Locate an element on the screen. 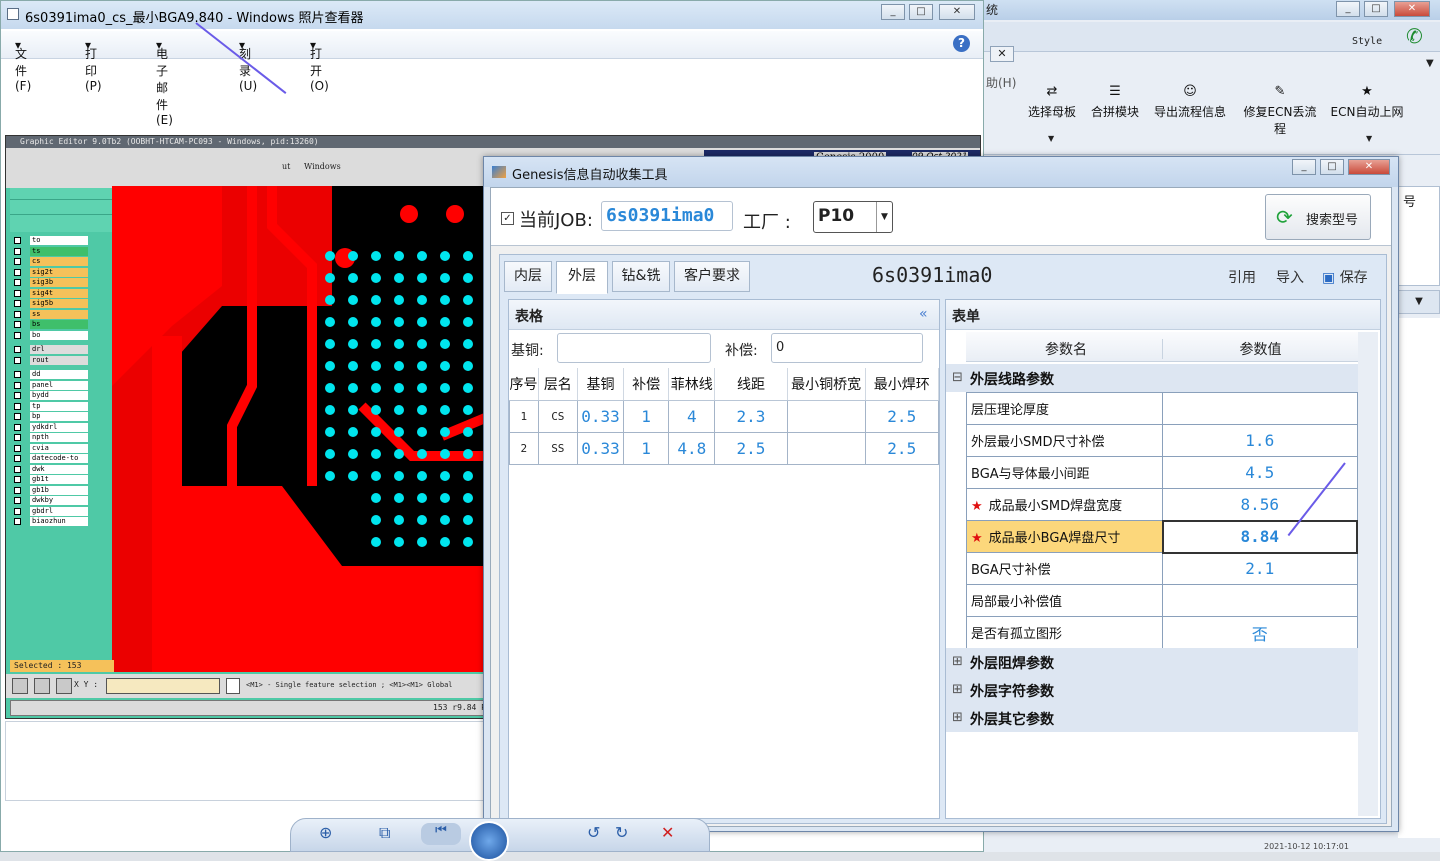  param-row: BGA尺寸补偿 2.1 is located at coordinates (1162, 568).